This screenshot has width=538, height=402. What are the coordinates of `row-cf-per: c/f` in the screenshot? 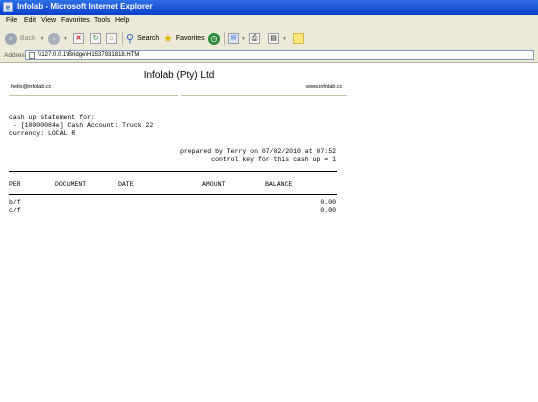 It's located at (15, 210).